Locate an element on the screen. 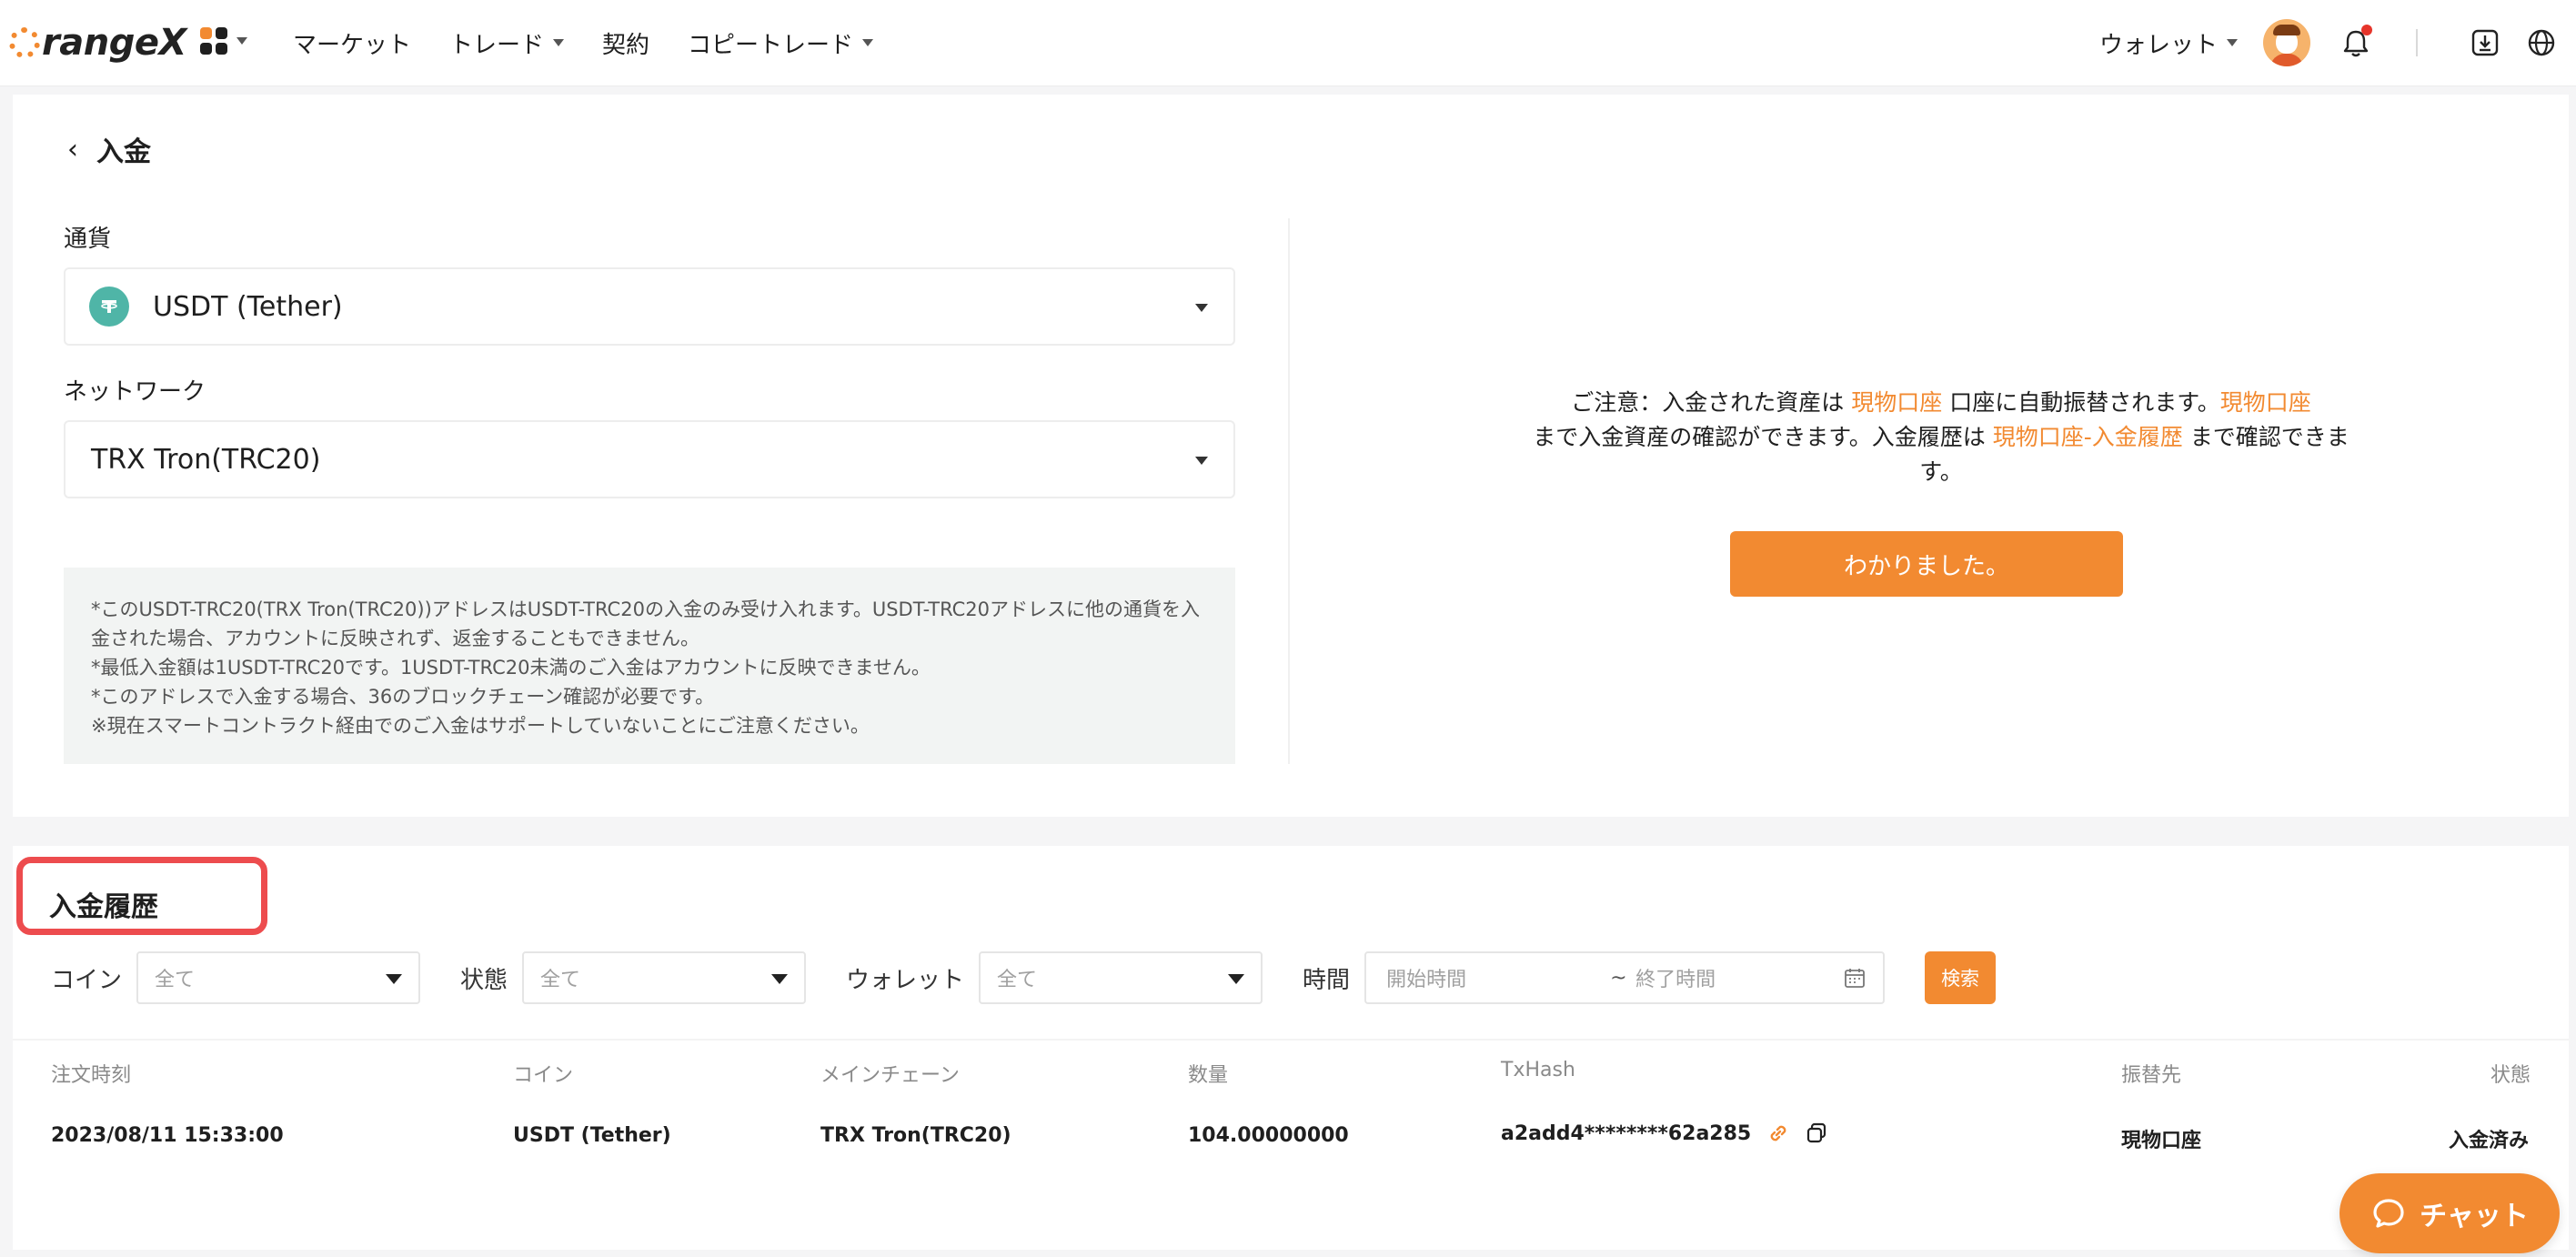 This screenshot has height=1257, width=2576. orangex-logo: rangeX is located at coordinates (97, 42).